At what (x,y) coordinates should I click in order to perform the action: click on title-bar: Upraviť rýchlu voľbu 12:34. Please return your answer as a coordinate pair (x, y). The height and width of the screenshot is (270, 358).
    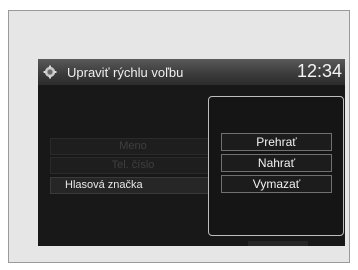
    Looking at the image, I should click on (191, 72).